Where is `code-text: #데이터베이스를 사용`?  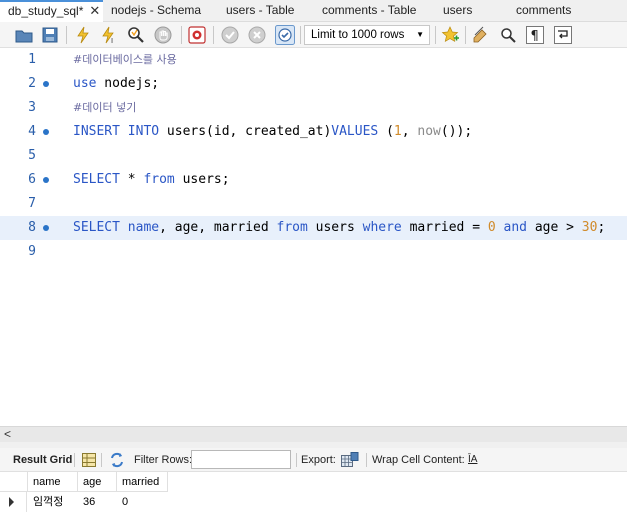
code-text: #데이터베이스를 사용 is located at coordinates (125, 60).